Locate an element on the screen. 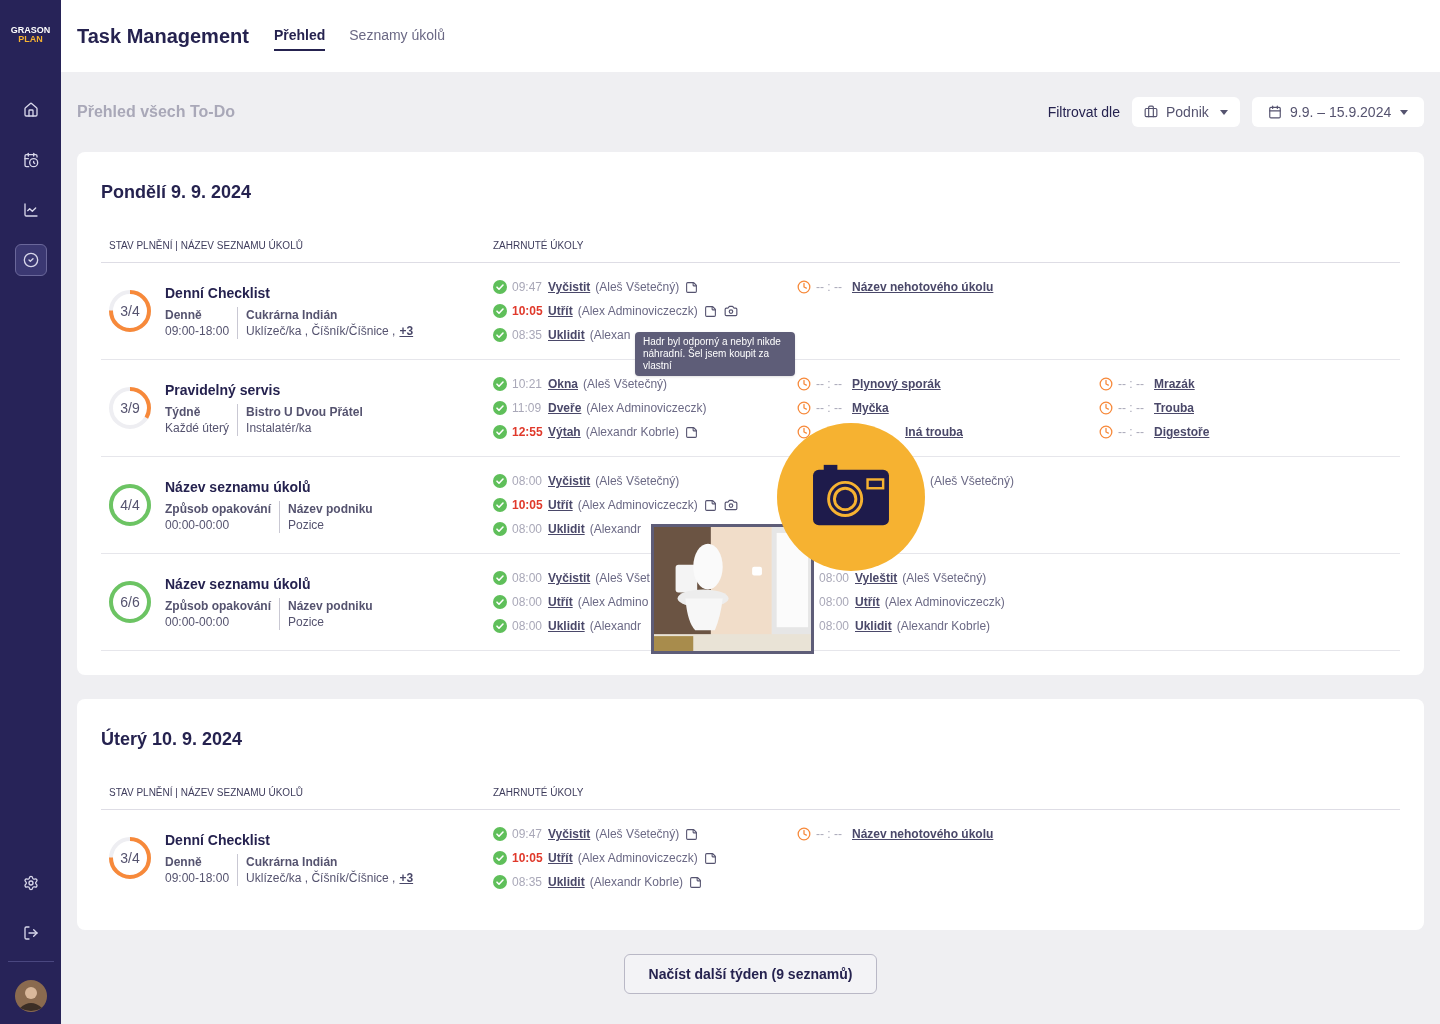 Image resolution: width=1440 pixels, height=1024 pixels. task-time: 09:47 is located at coordinates (528, 834).